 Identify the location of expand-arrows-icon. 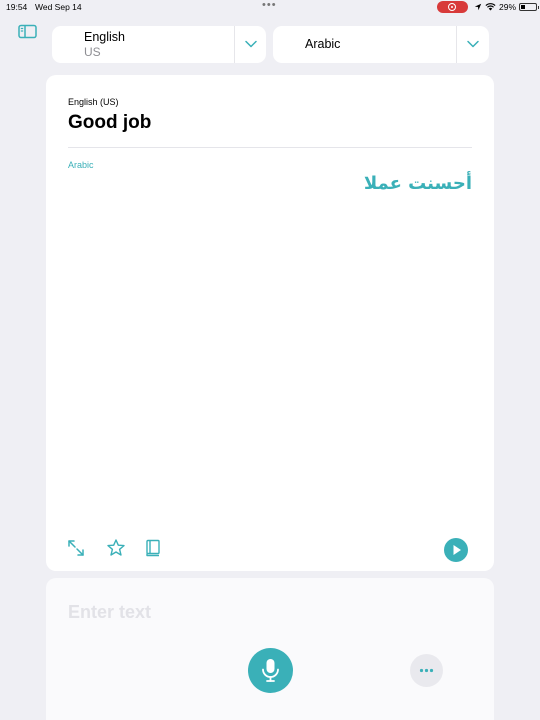
(76, 548).